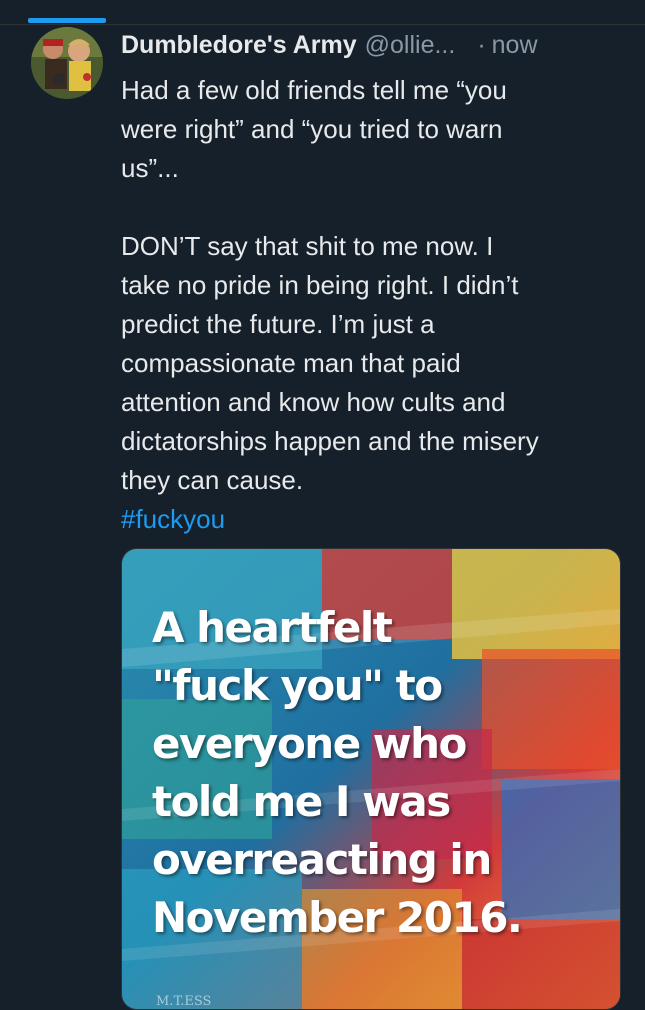 This screenshot has height=1010, width=645. Describe the element at coordinates (291, 363) in the screenshot. I see `text-line: compassionate man that paid` at that location.